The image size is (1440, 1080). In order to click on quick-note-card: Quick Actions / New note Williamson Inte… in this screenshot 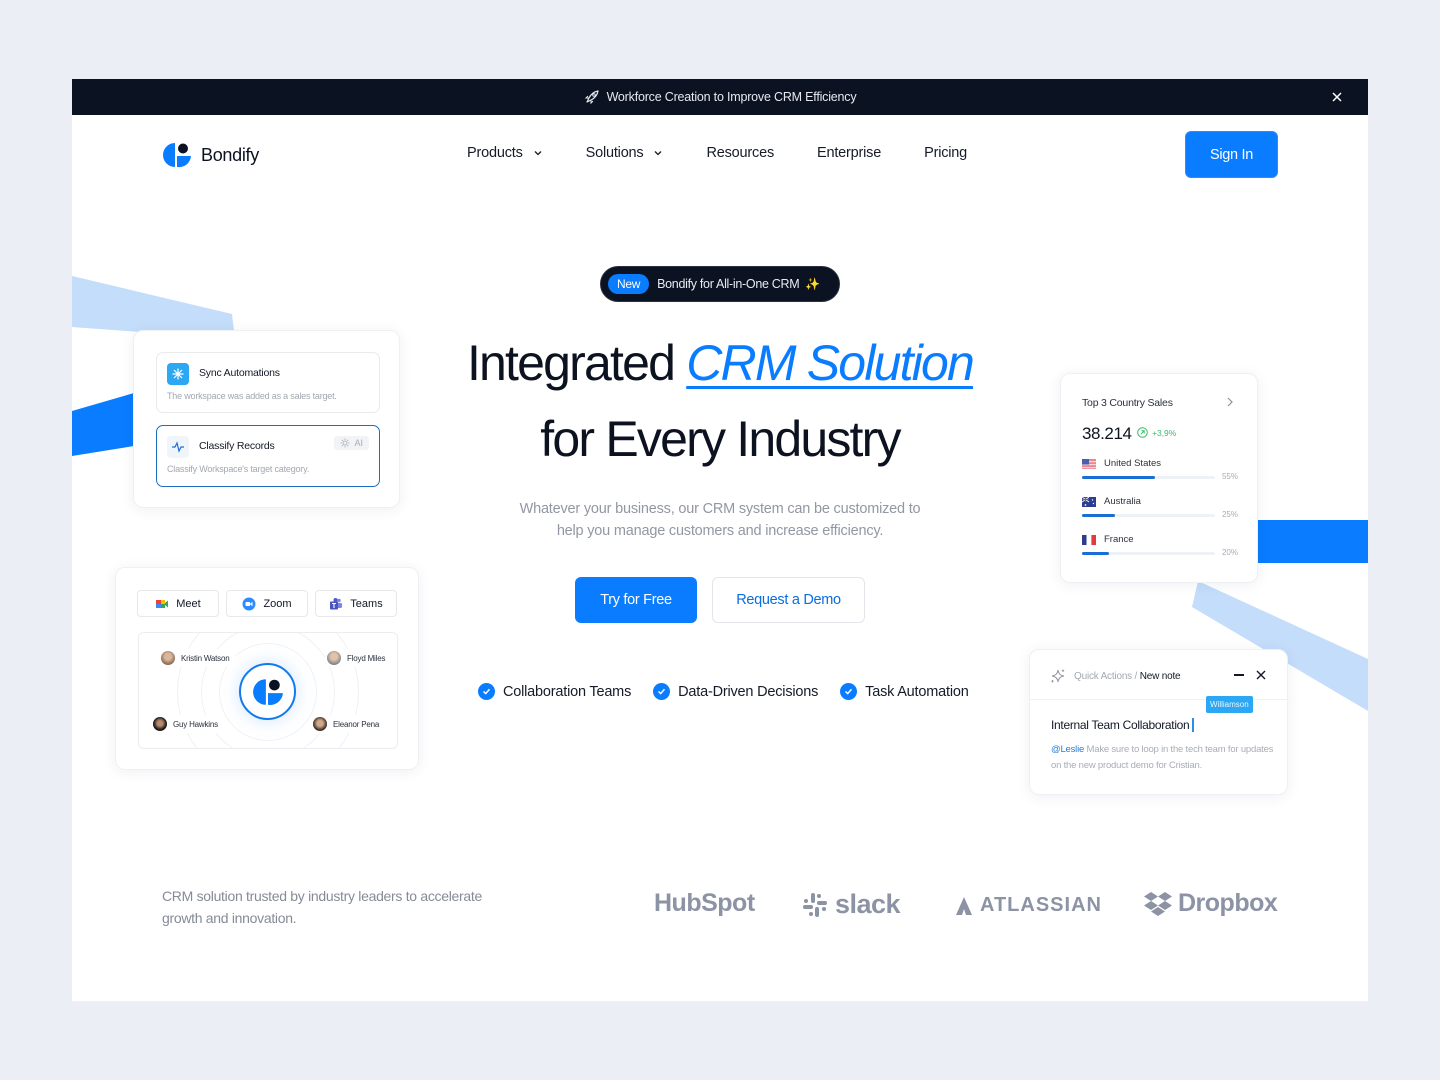, I will do `click(1159, 722)`.